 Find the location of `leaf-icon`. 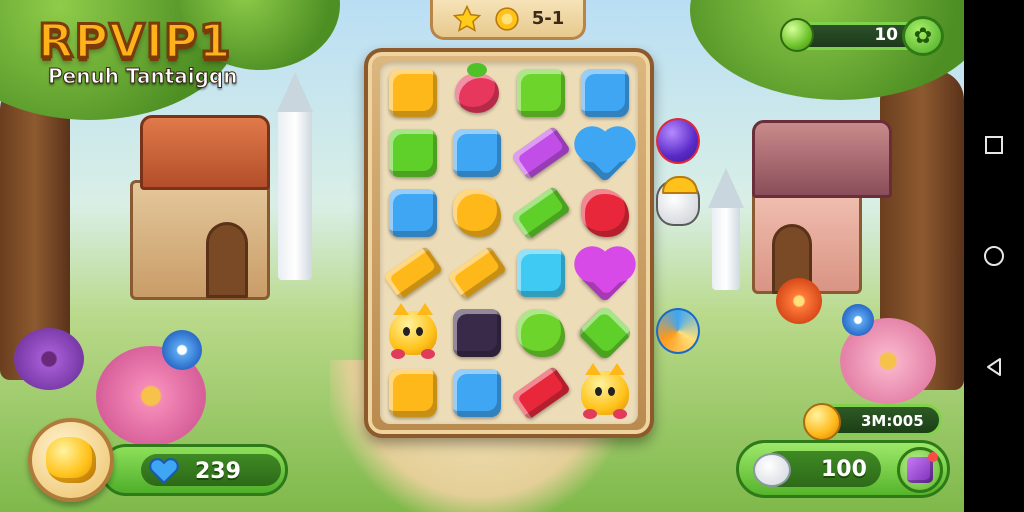

leaf-icon is located at coordinates (477, 70).